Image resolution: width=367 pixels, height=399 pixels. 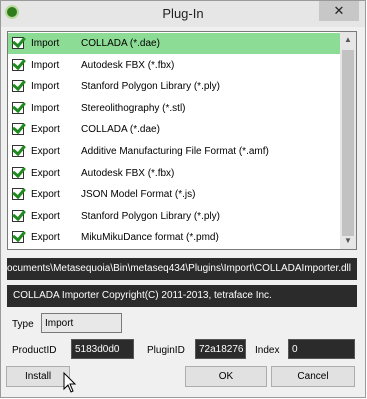 What do you see at coordinates (348, 40) in the screenshot?
I see `scroll-up-arrow-icon: ▲` at bounding box center [348, 40].